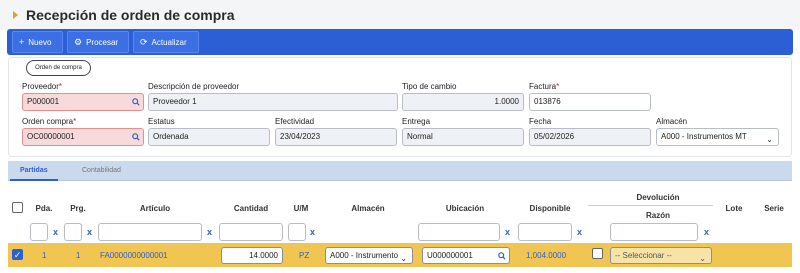  I want to click on cell-disponible: 1,004.0000, so click(546, 255).